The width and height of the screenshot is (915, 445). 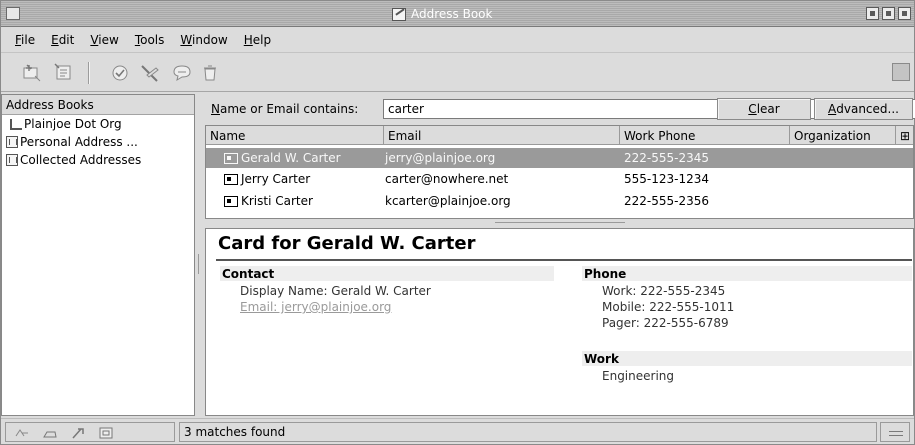 I want to click on vertical-splitter, so click(x=200, y=255).